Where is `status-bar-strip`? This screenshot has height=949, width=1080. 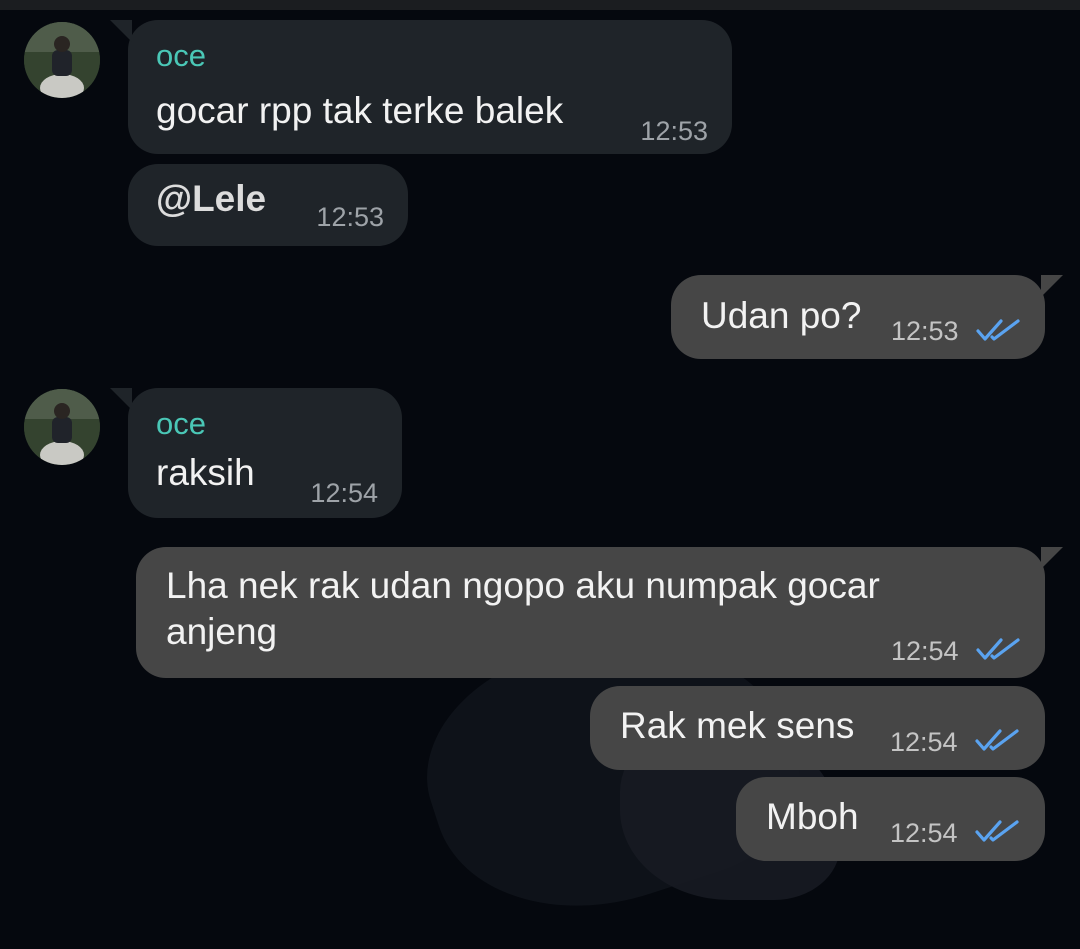 status-bar-strip is located at coordinates (540, 5).